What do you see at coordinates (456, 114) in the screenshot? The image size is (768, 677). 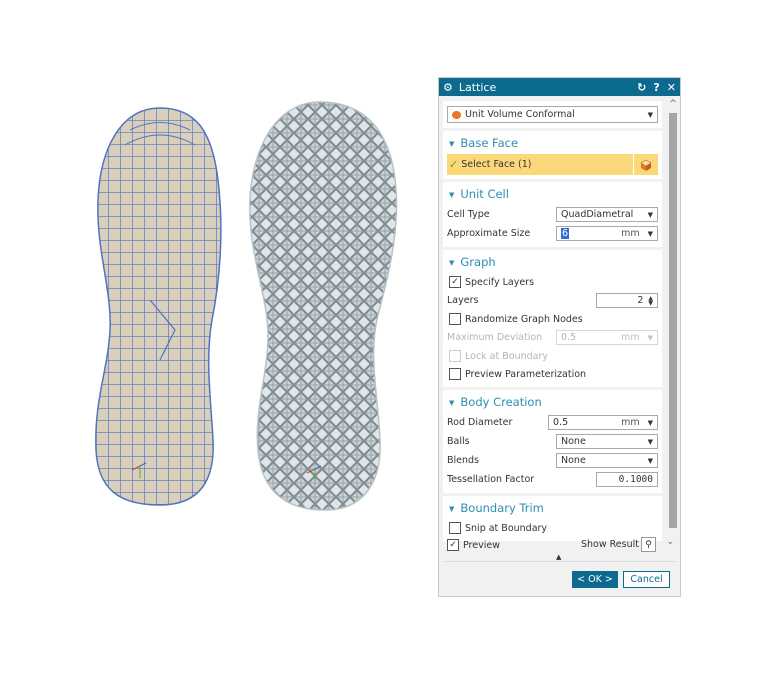 I see `volume-icon` at bounding box center [456, 114].